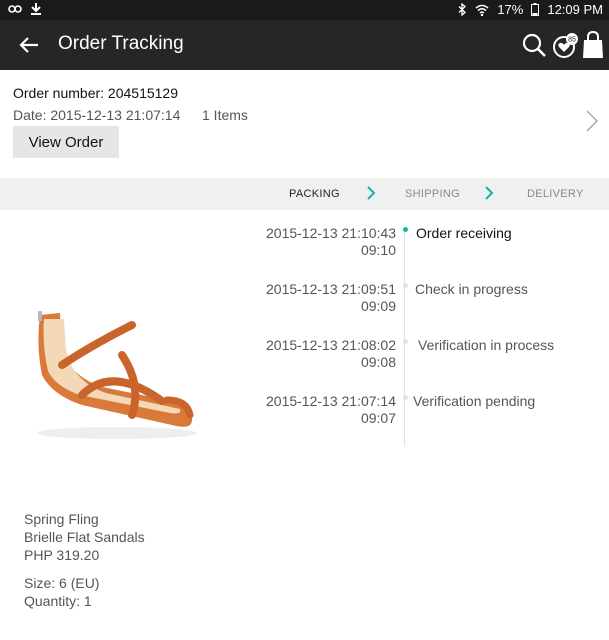 This screenshot has height=640, width=609. What do you see at coordinates (304, 10) in the screenshot?
I see `status-bar: 17% 12:09 PM` at bounding box center [304, 10].